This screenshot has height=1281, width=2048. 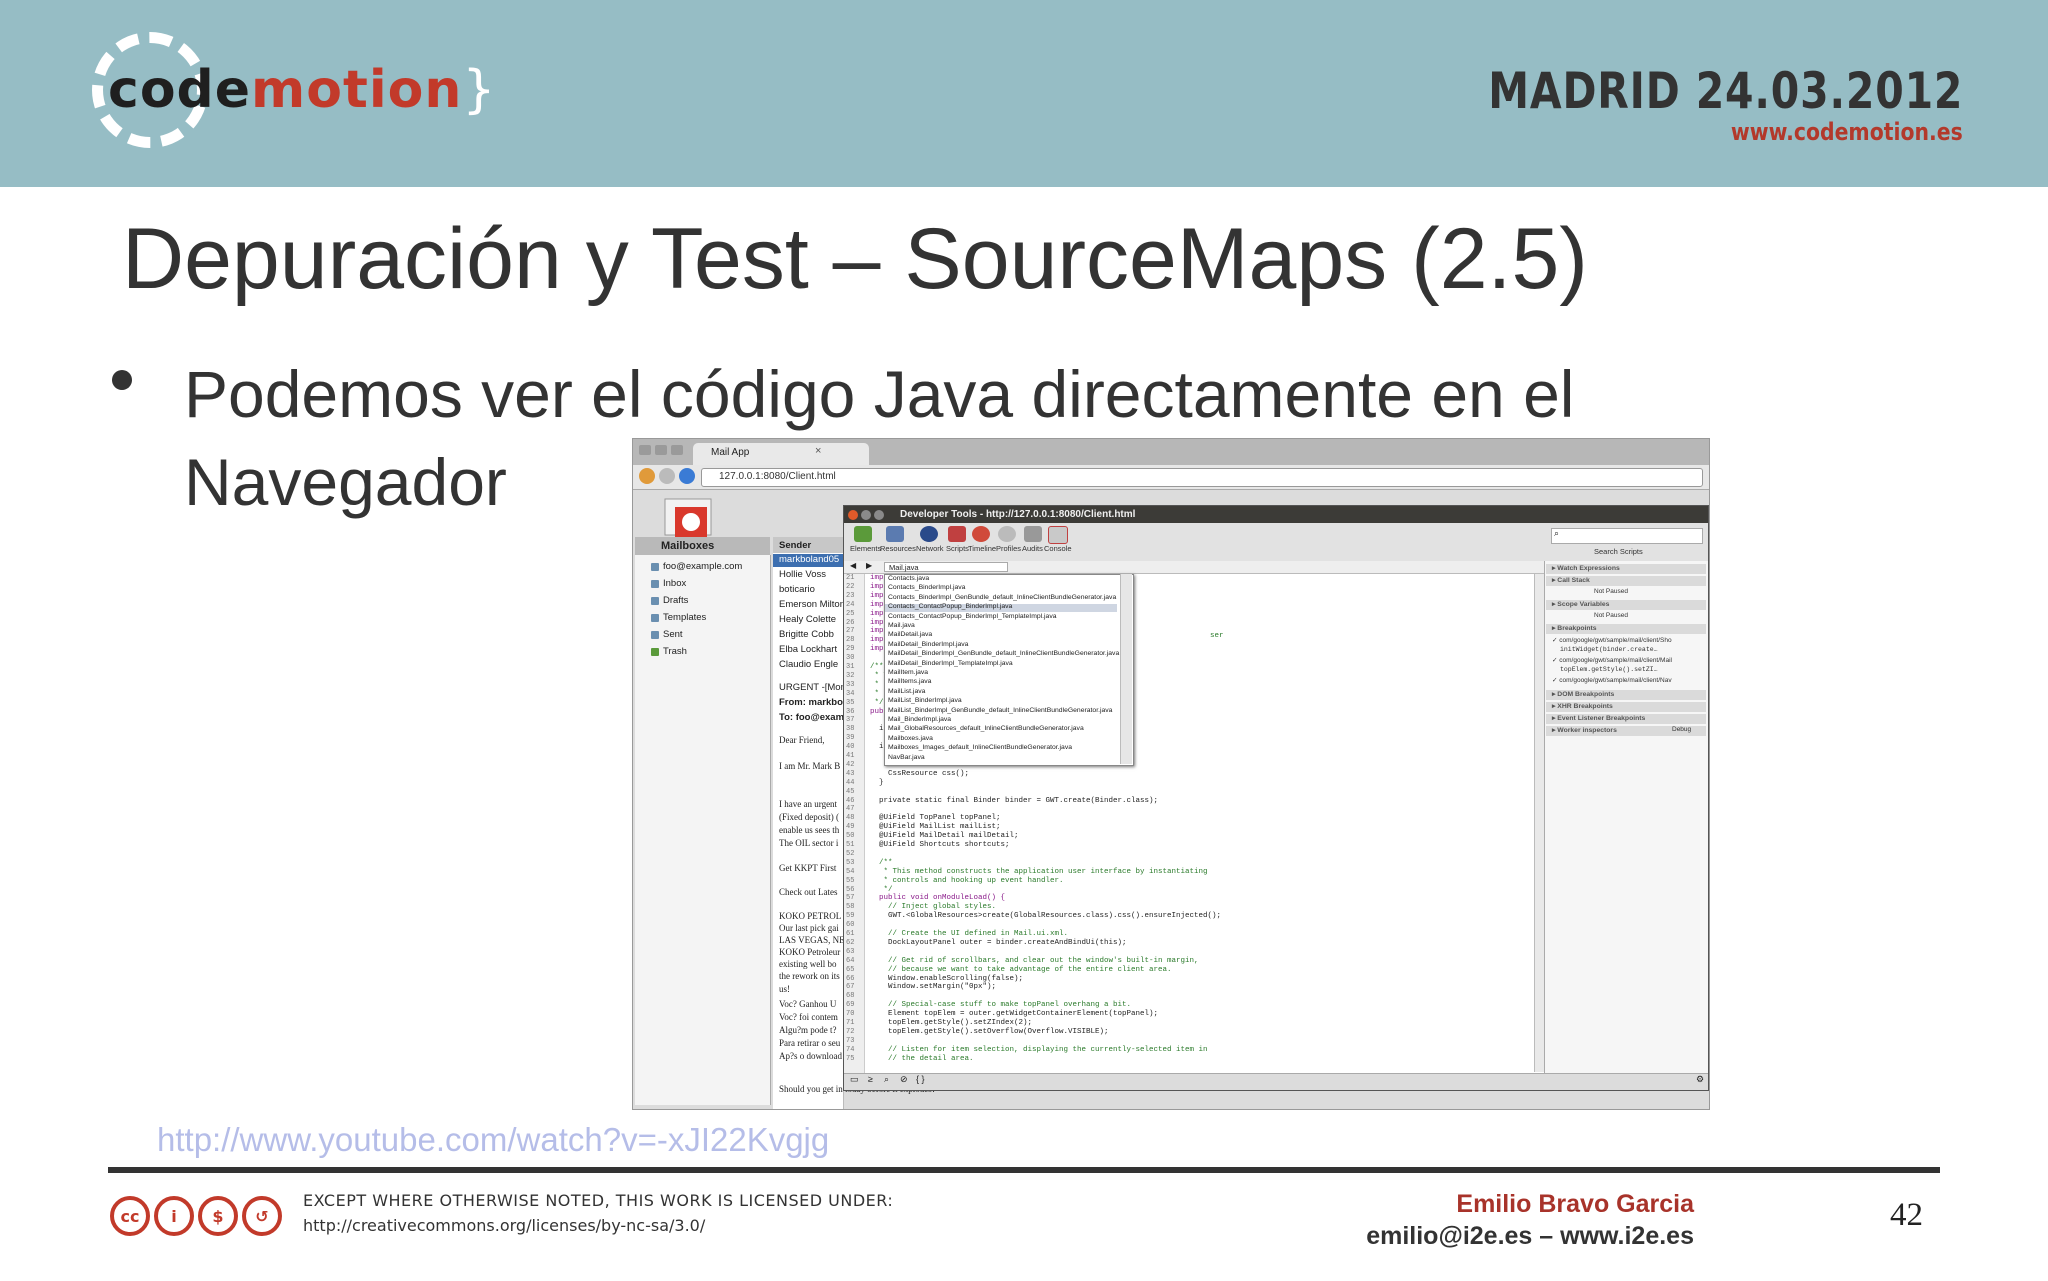 What do you see at coordinates (981, 534) in the screenshot?
I see `timeline-icon` at bounding box center [981, 534].